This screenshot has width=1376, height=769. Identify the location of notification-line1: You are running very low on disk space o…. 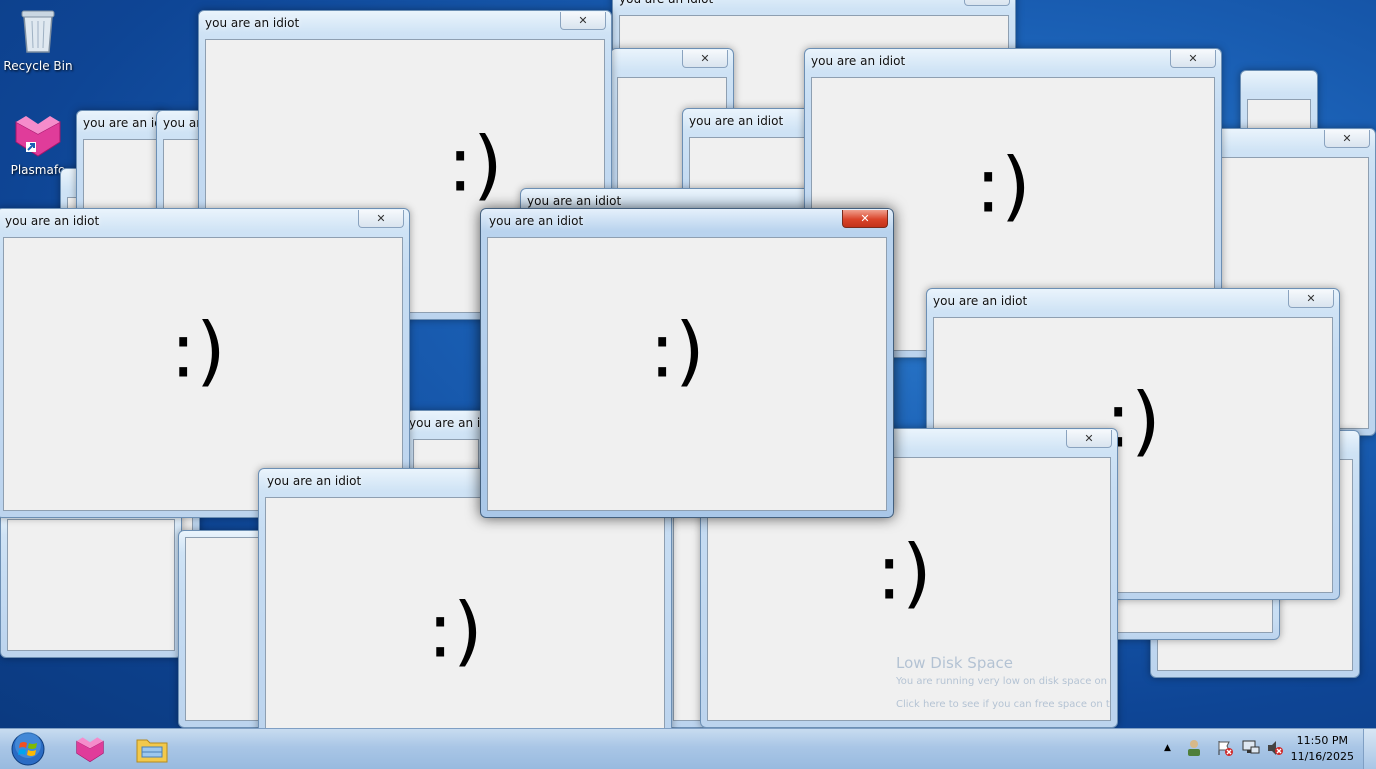
(1001, 681).